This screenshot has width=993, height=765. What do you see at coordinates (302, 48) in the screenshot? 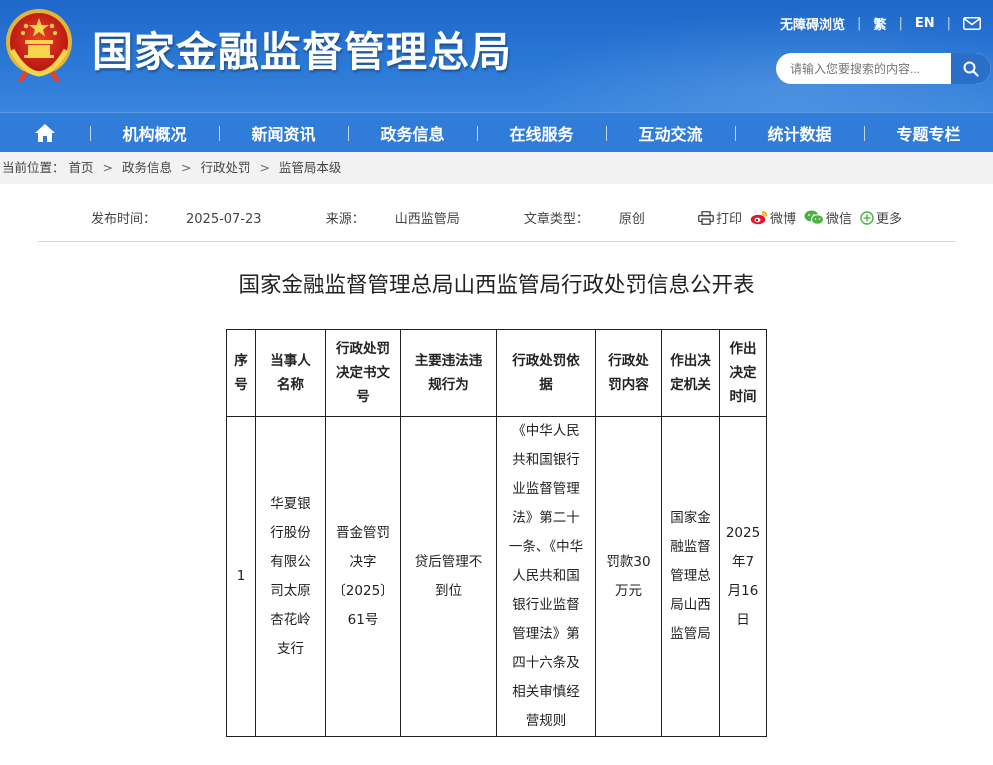
I see `site-title: 国家金融监督管理总局` at bounding box center [302, 48].